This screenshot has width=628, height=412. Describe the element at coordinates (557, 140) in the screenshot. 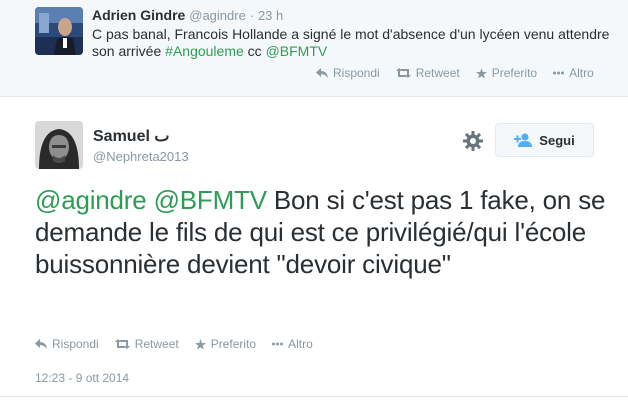

I see `follow-label: Segui` at that location.